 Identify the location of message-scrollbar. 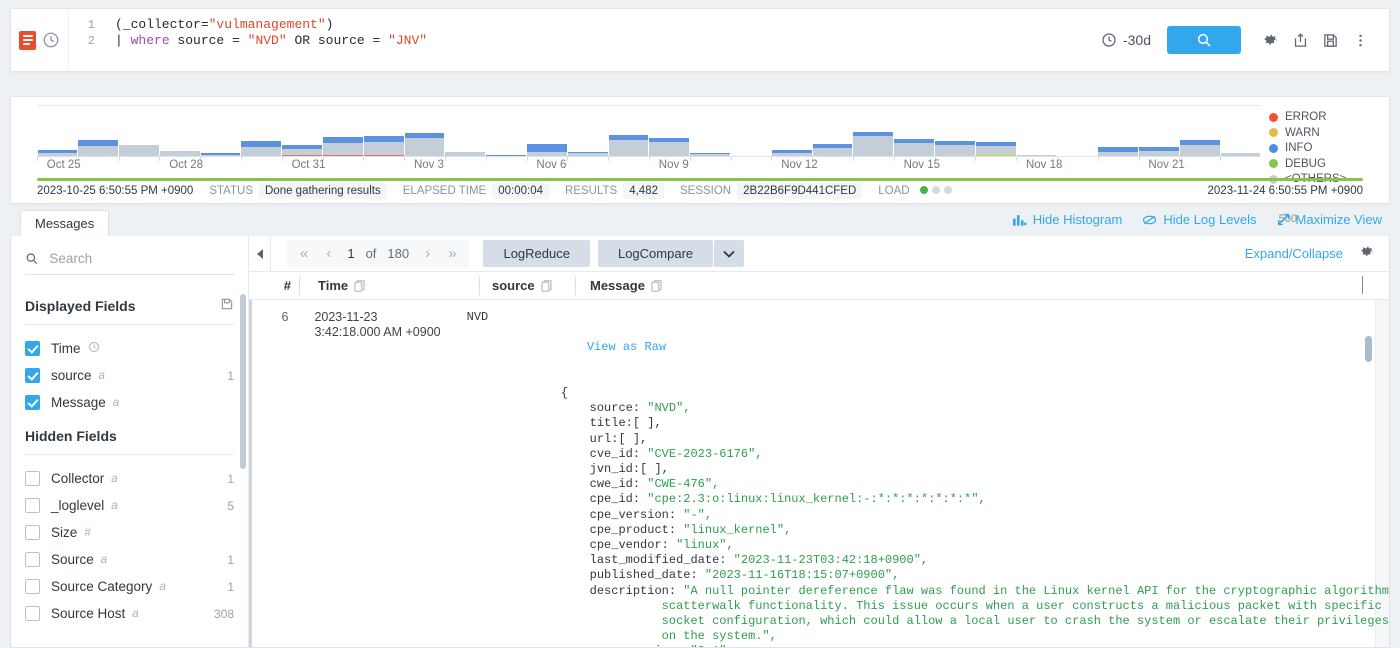
(1368, 349).